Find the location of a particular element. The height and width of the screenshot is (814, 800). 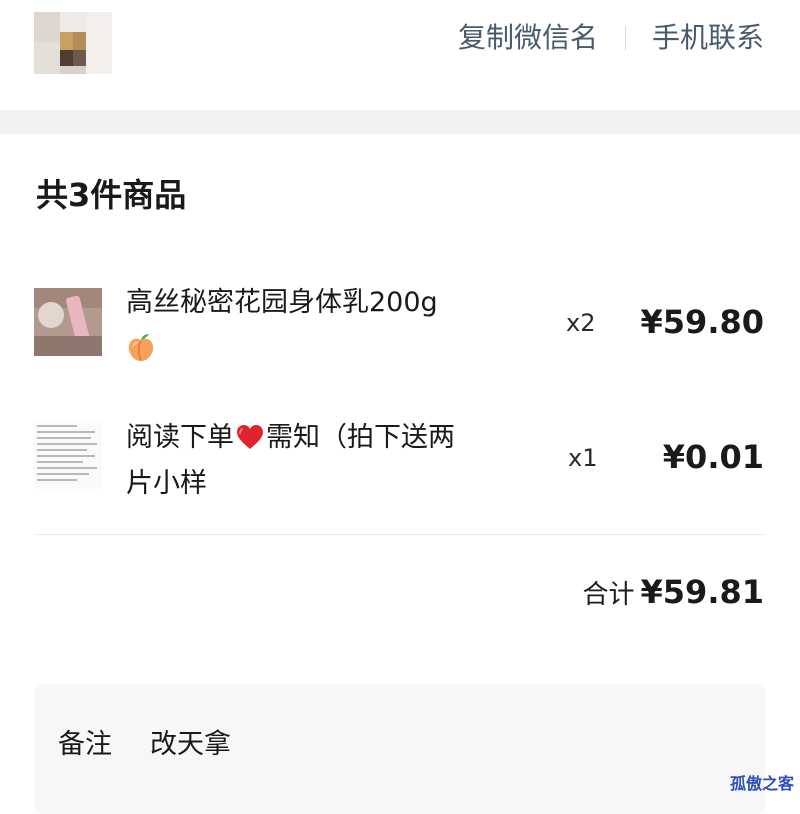

watermark: 孤傲之客 is located at coordinates (761, 783).